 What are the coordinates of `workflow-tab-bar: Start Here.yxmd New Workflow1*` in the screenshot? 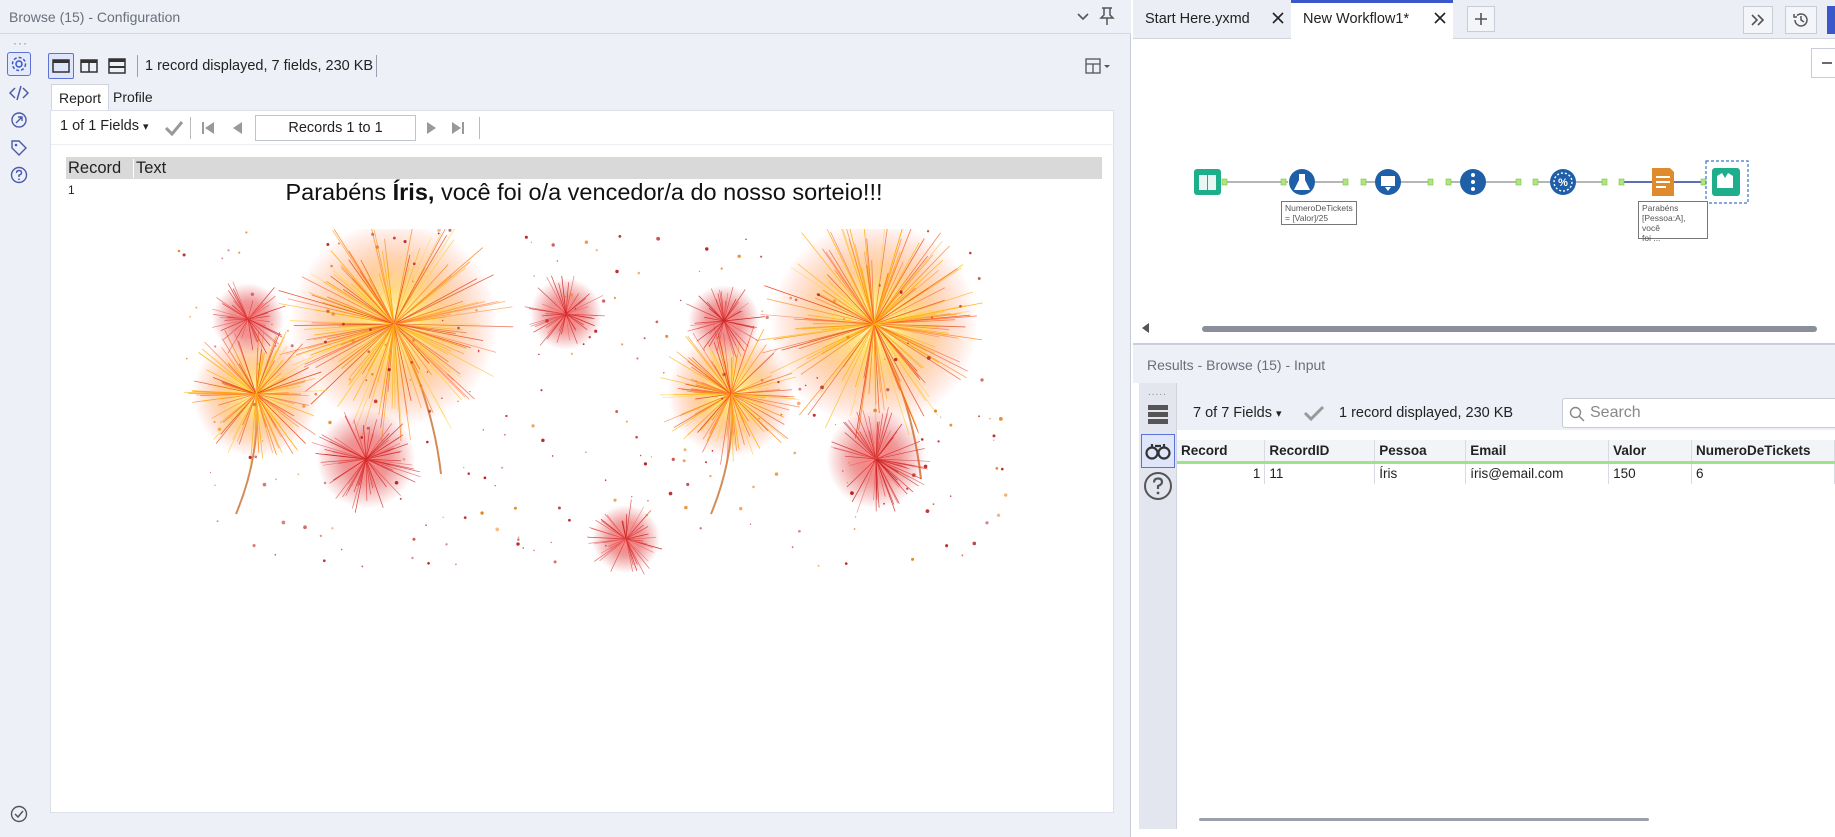 It's located at (1484, 19).